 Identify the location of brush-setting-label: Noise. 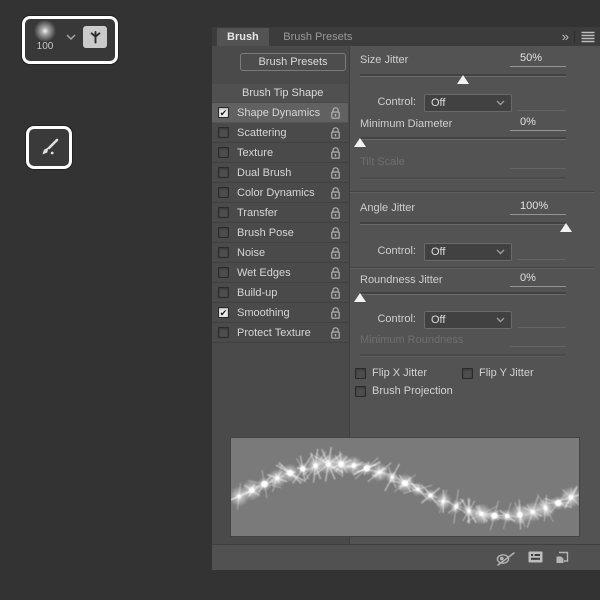
(251, 252).